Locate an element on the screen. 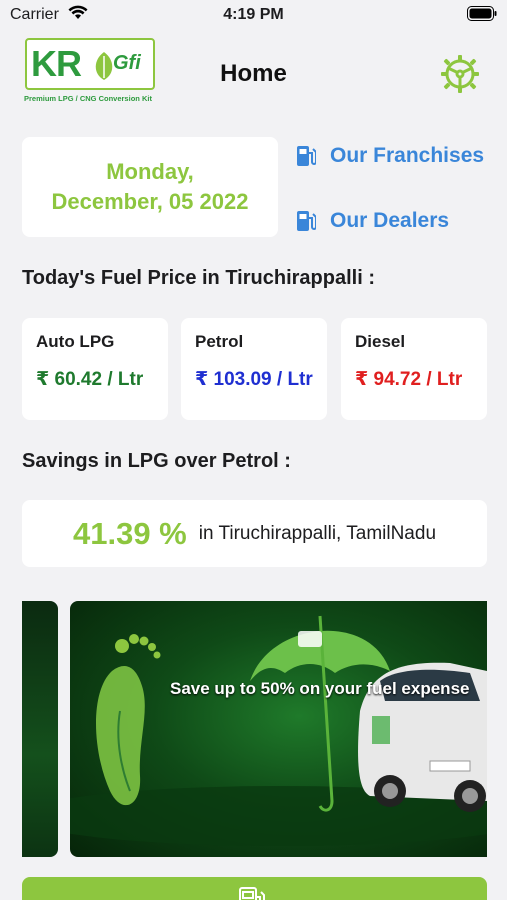 This screenshot has width=507, height=900. savings-percent: 41.39 % is located at coordinates (129, 533).